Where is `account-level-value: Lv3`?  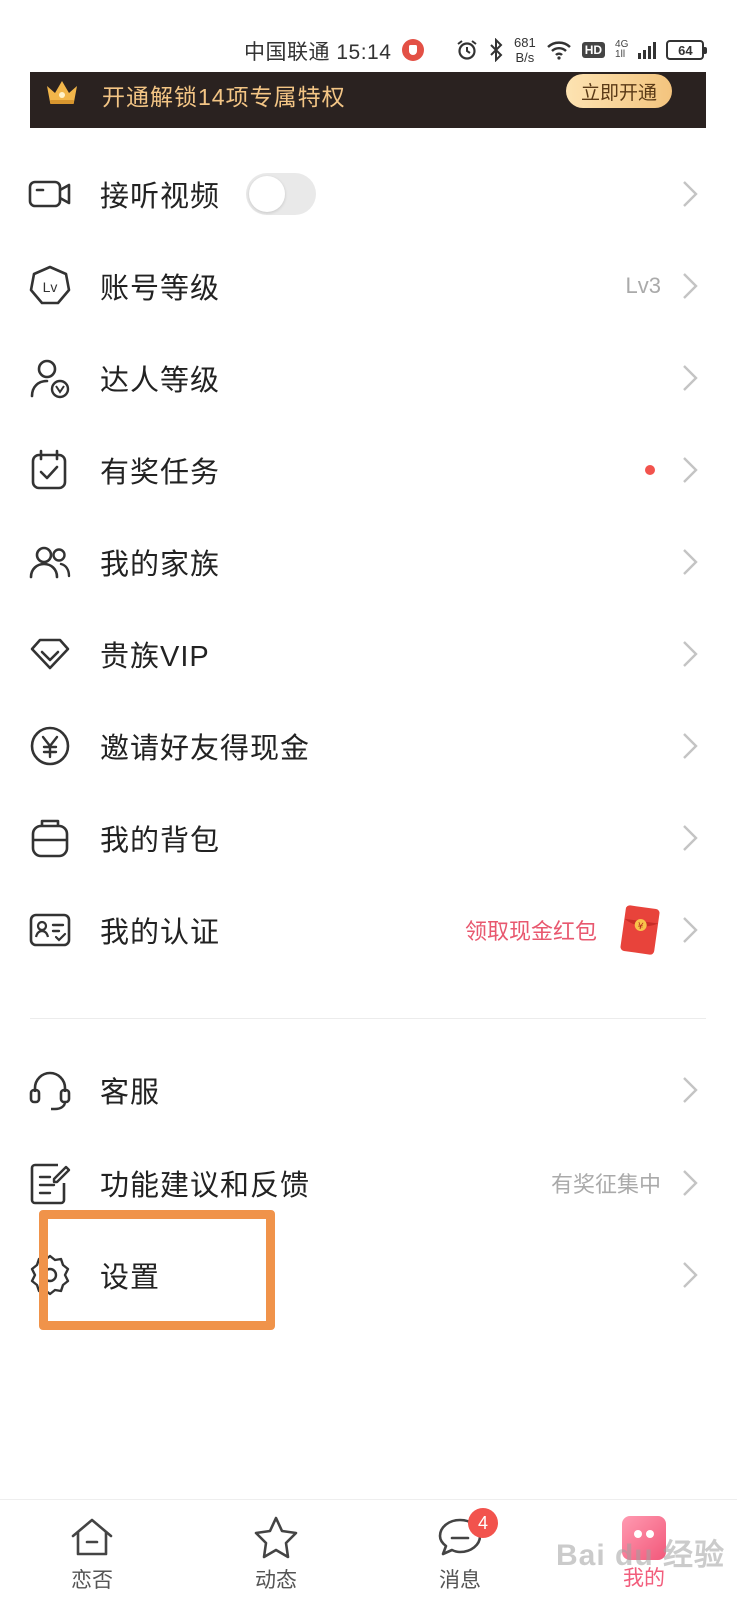 account-level-value: Lv3 is located at coordinates (643, 285).